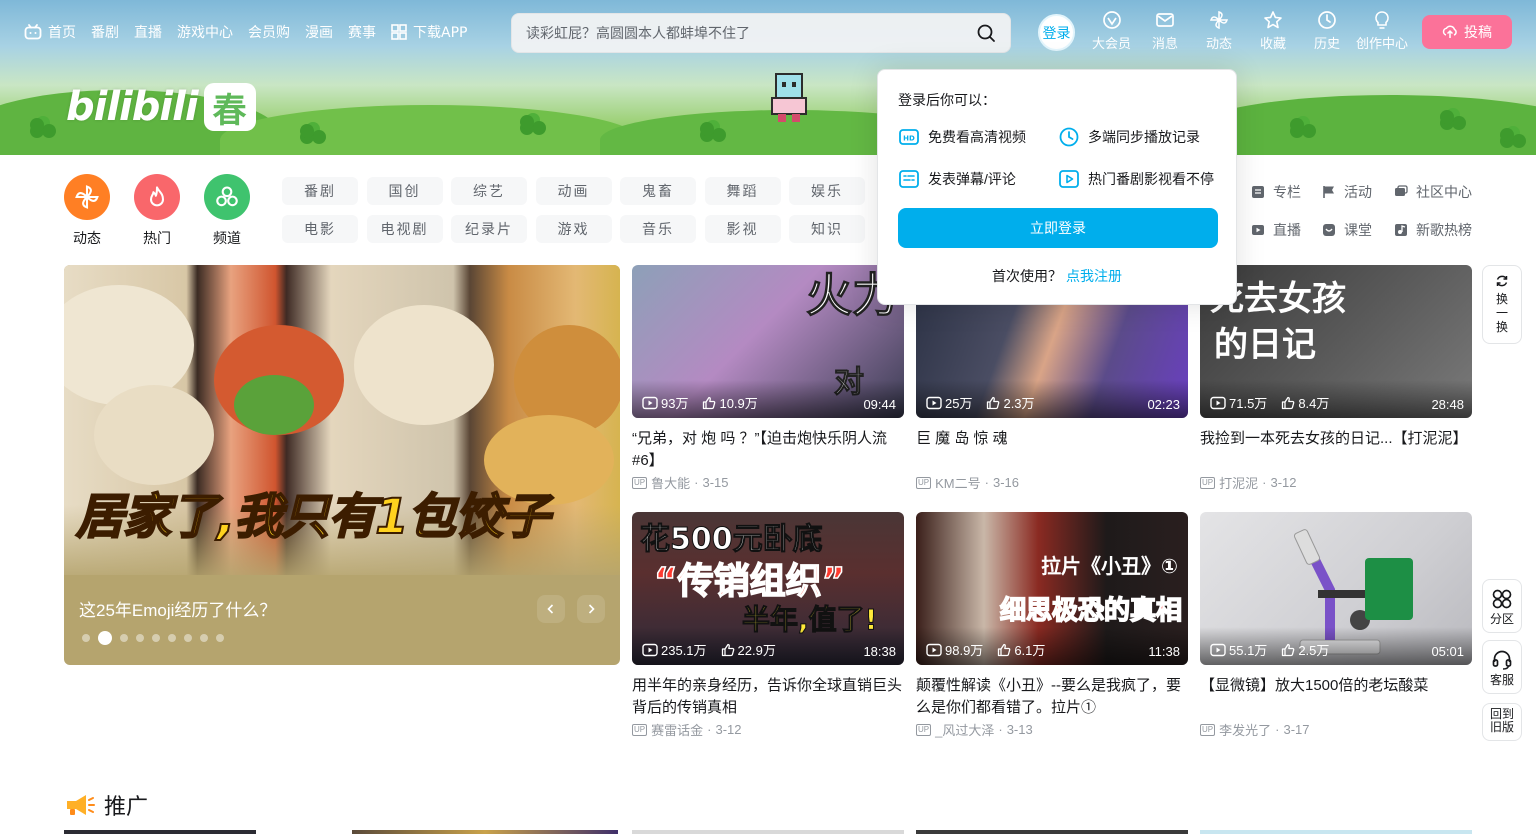 The height and width of the screenshot is (834, 1536). Describe the element at coordinates (1501, 727) in the screenshot. I see `old-version-text: 旧版` at that location.